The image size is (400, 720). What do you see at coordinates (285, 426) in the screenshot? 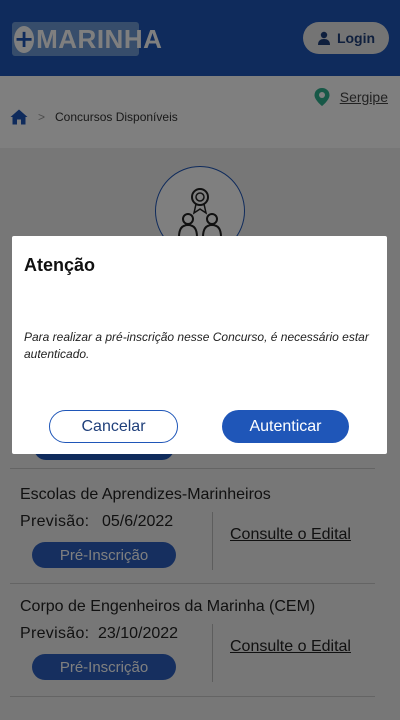
I see `authenticate-button: Autenticar` at bounding box center [285, 426].